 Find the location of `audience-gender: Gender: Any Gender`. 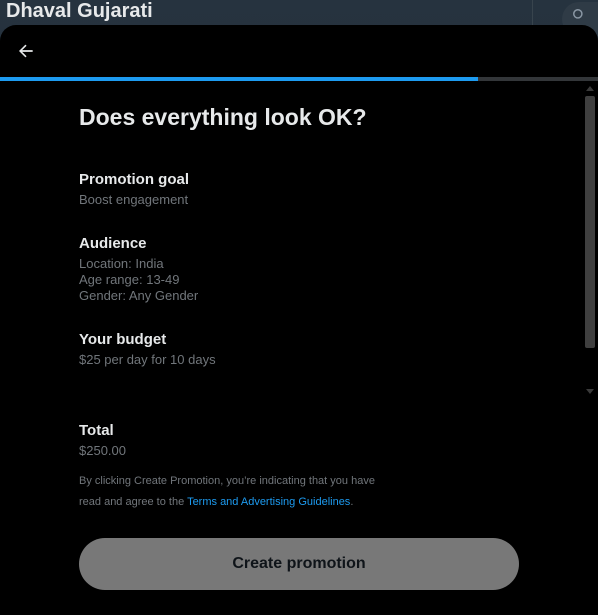

audience-gender: Gender: Any Gender is located at coordinates (139, 295).